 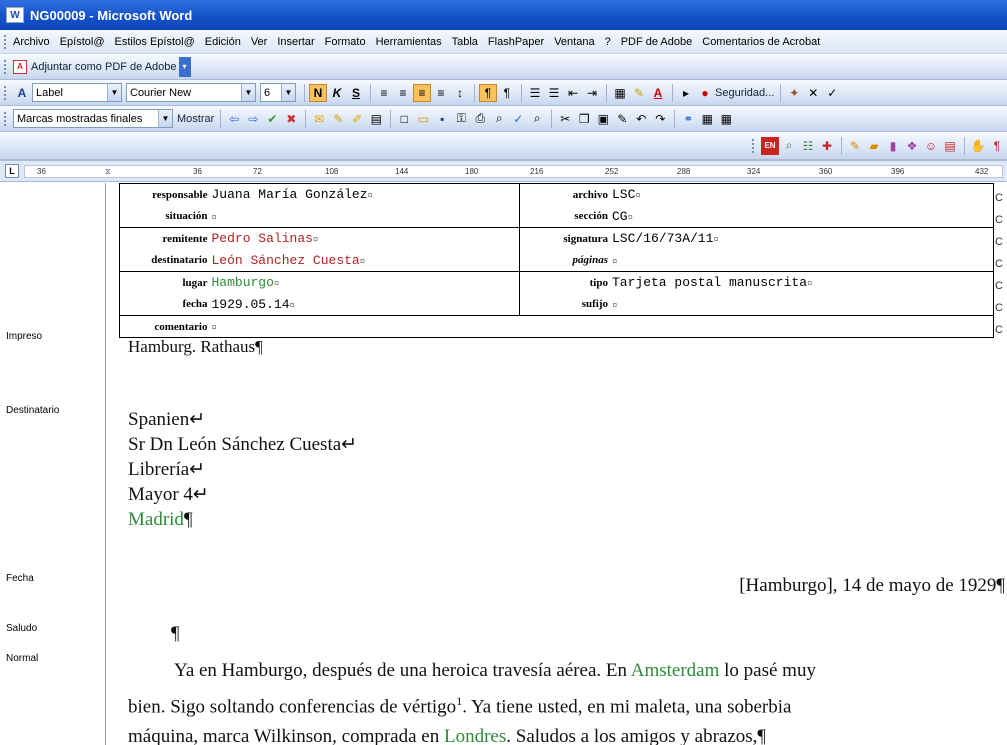 What do you see at coordinates (705, 93) in the screenshot?
I see `record-icon: ●` at bounding box center [705, 93].